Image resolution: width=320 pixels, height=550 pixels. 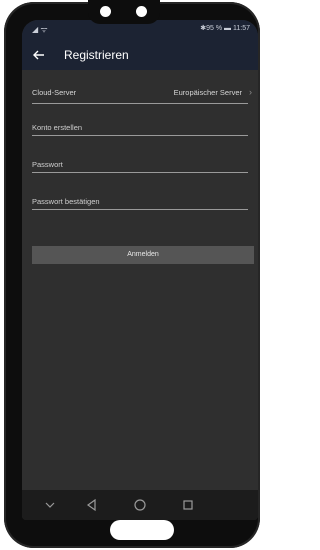 I want to click on front-camera-icon, so click(x=105, y=11).